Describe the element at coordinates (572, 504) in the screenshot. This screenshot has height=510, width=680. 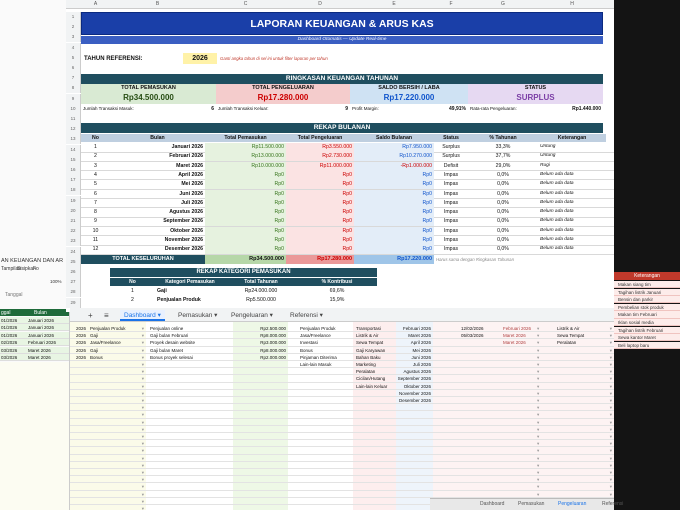
I see `secondary-tab-pengeluaran: Pengeluaran` at that location.